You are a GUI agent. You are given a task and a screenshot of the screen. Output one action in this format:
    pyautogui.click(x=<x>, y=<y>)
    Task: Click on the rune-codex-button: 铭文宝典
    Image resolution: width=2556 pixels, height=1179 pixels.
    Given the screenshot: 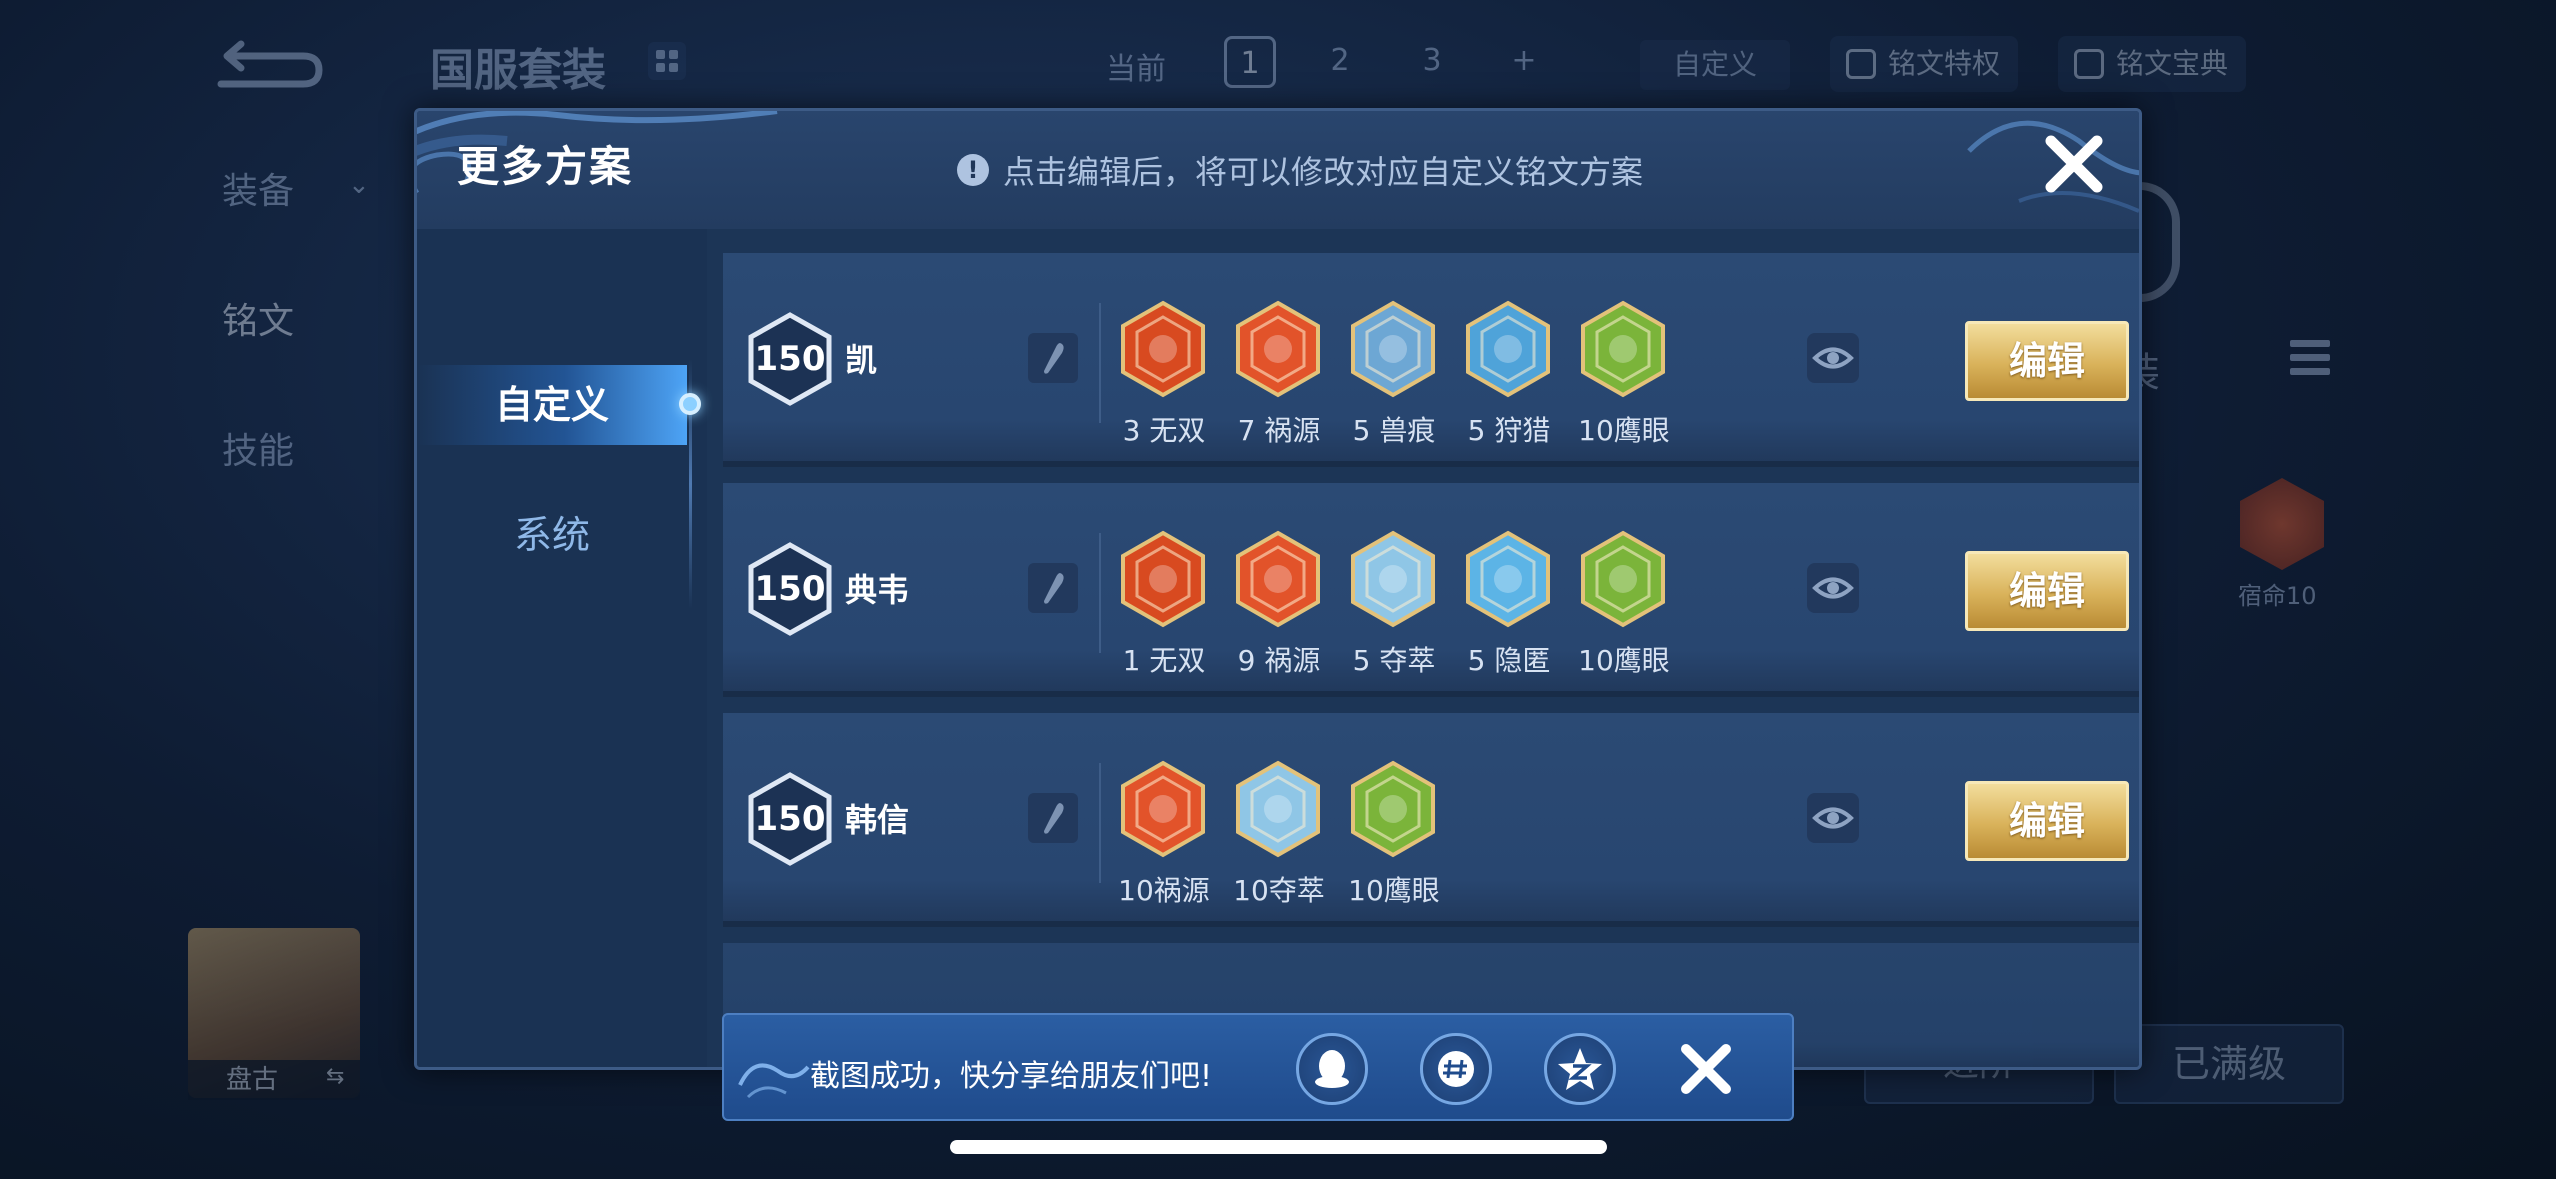 What is the action you would take?
    pyautogui.click(x=2152, y=64)
    